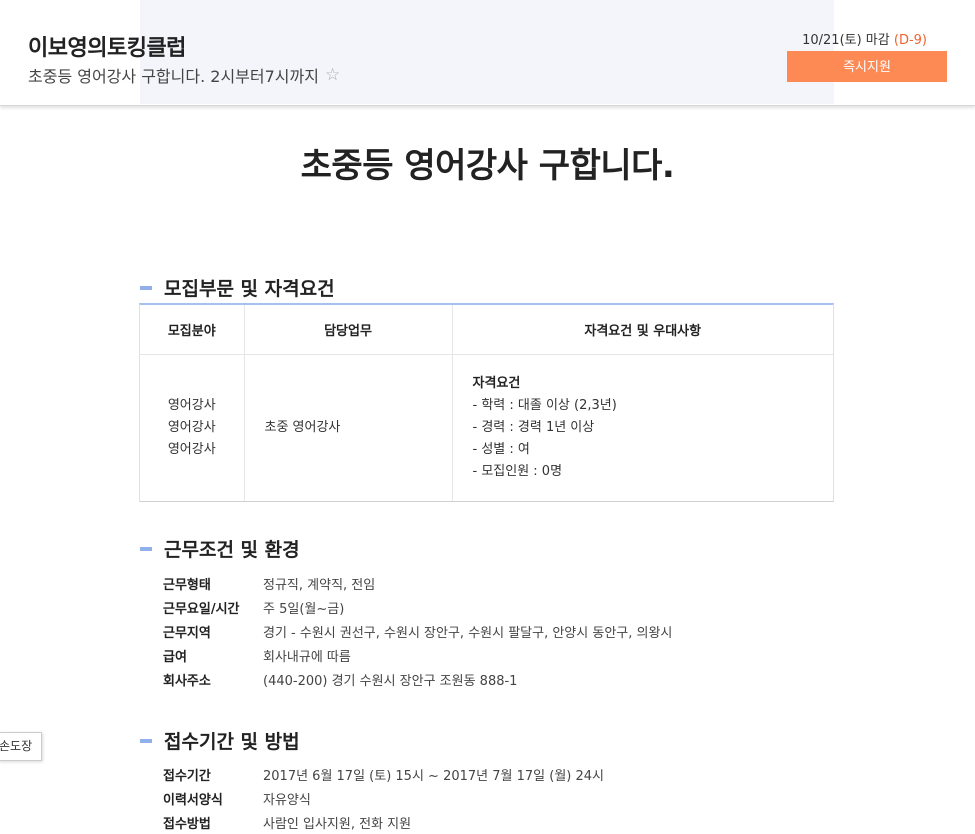 The width and height of the screenshot is (975, 834). What do you see at coordinates (287, 800) in the screenshot?
I see `apply-value: 자유양식` at bounding box center [287, 800].